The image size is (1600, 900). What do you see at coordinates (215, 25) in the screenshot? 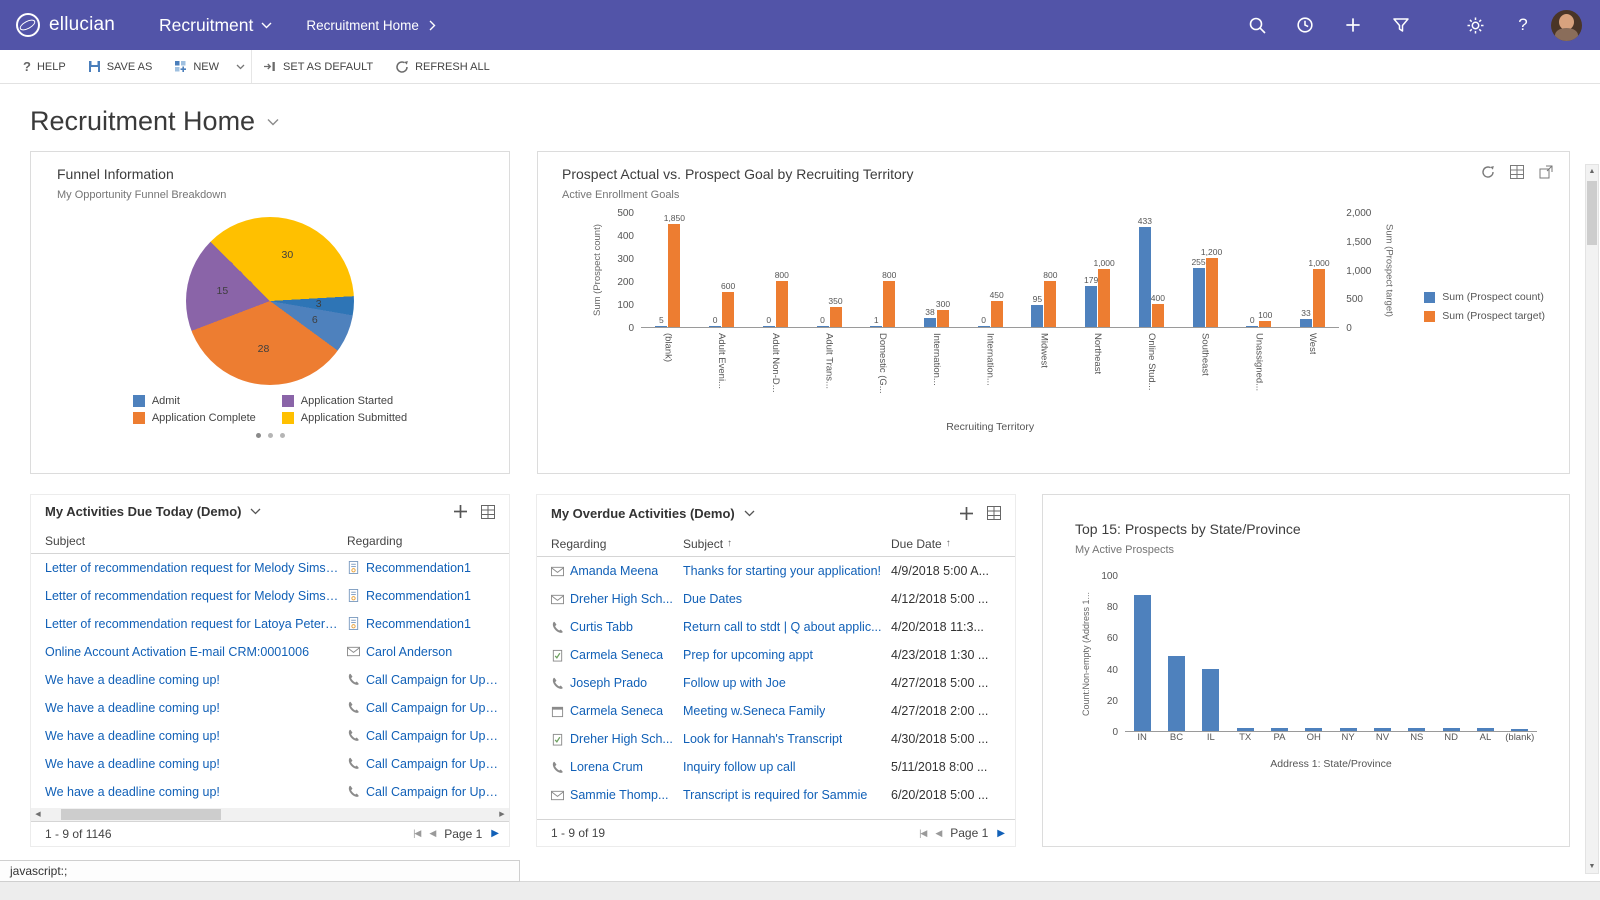
I see `app-switcher-menu: Recruitment` at bounding box center [215, 25].